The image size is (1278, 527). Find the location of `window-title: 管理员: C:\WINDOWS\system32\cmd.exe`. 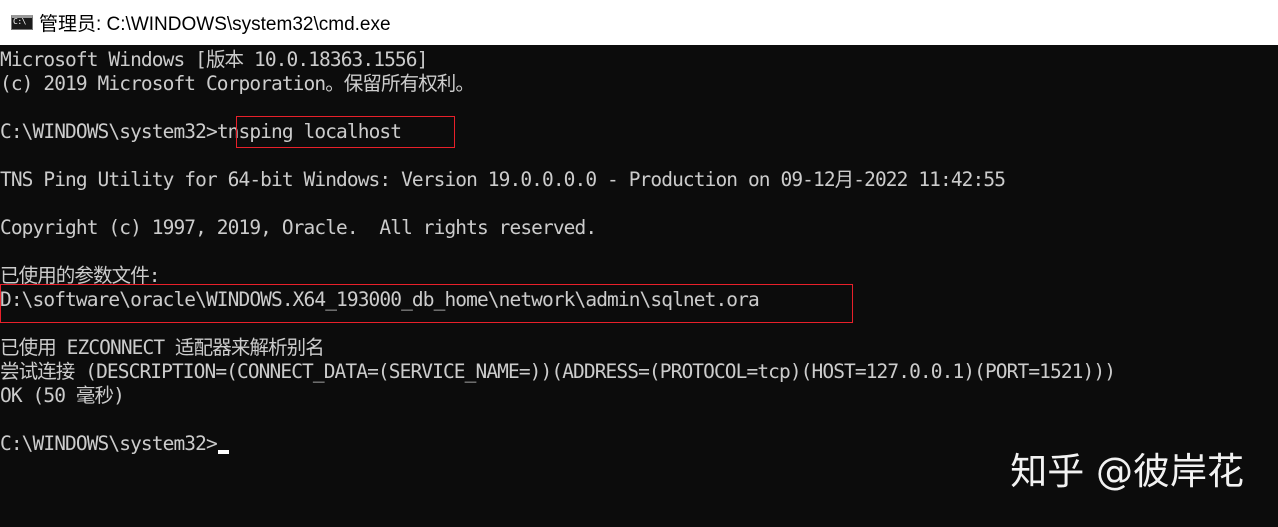

window-title: 管理员: C:\WINDOWS\system32\cmd.exe is located at coordinates (215, 24).